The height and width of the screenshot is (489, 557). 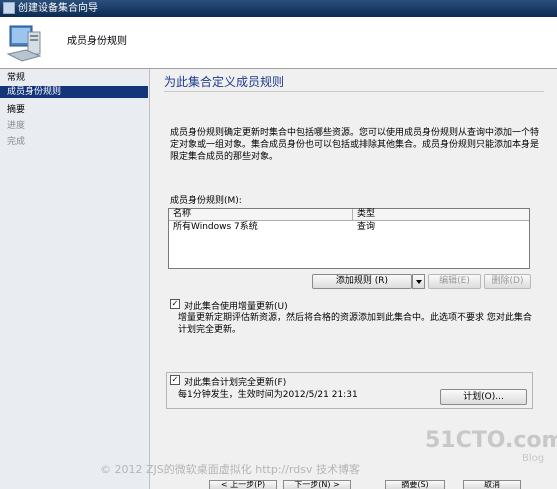 I want to click on copyright-watermark: © 2012 ZJS的微软桌面虚拟化 http://rdsv 技术博客, so click(x=230, y=469).